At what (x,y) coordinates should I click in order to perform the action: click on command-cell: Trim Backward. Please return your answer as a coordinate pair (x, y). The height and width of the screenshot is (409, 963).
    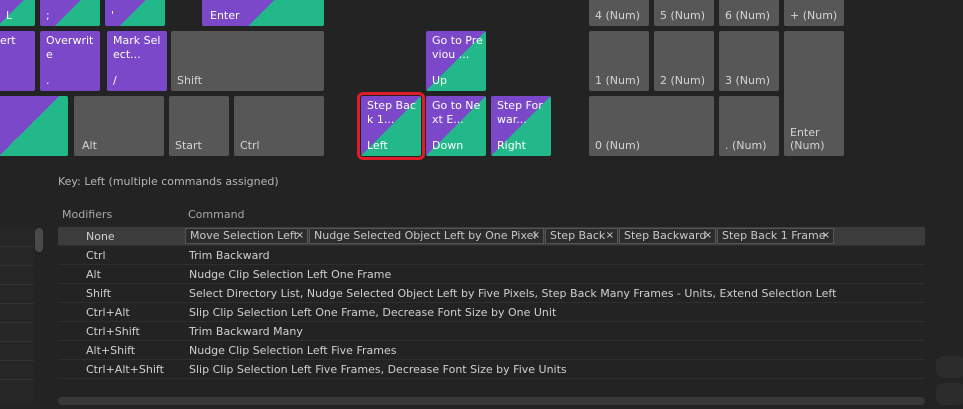
    Looking at the image, I should click on (229, 255).